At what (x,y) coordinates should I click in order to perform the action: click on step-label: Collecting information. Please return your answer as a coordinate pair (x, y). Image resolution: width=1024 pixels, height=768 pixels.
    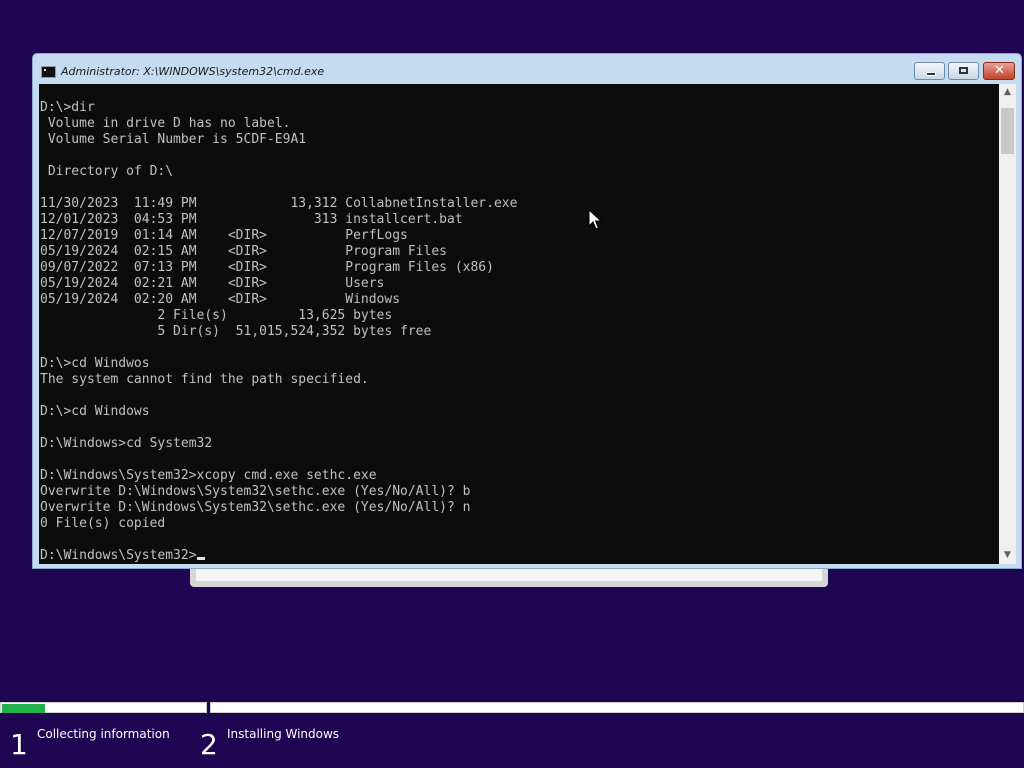
    Looking at the image, I should click on (103, 734).